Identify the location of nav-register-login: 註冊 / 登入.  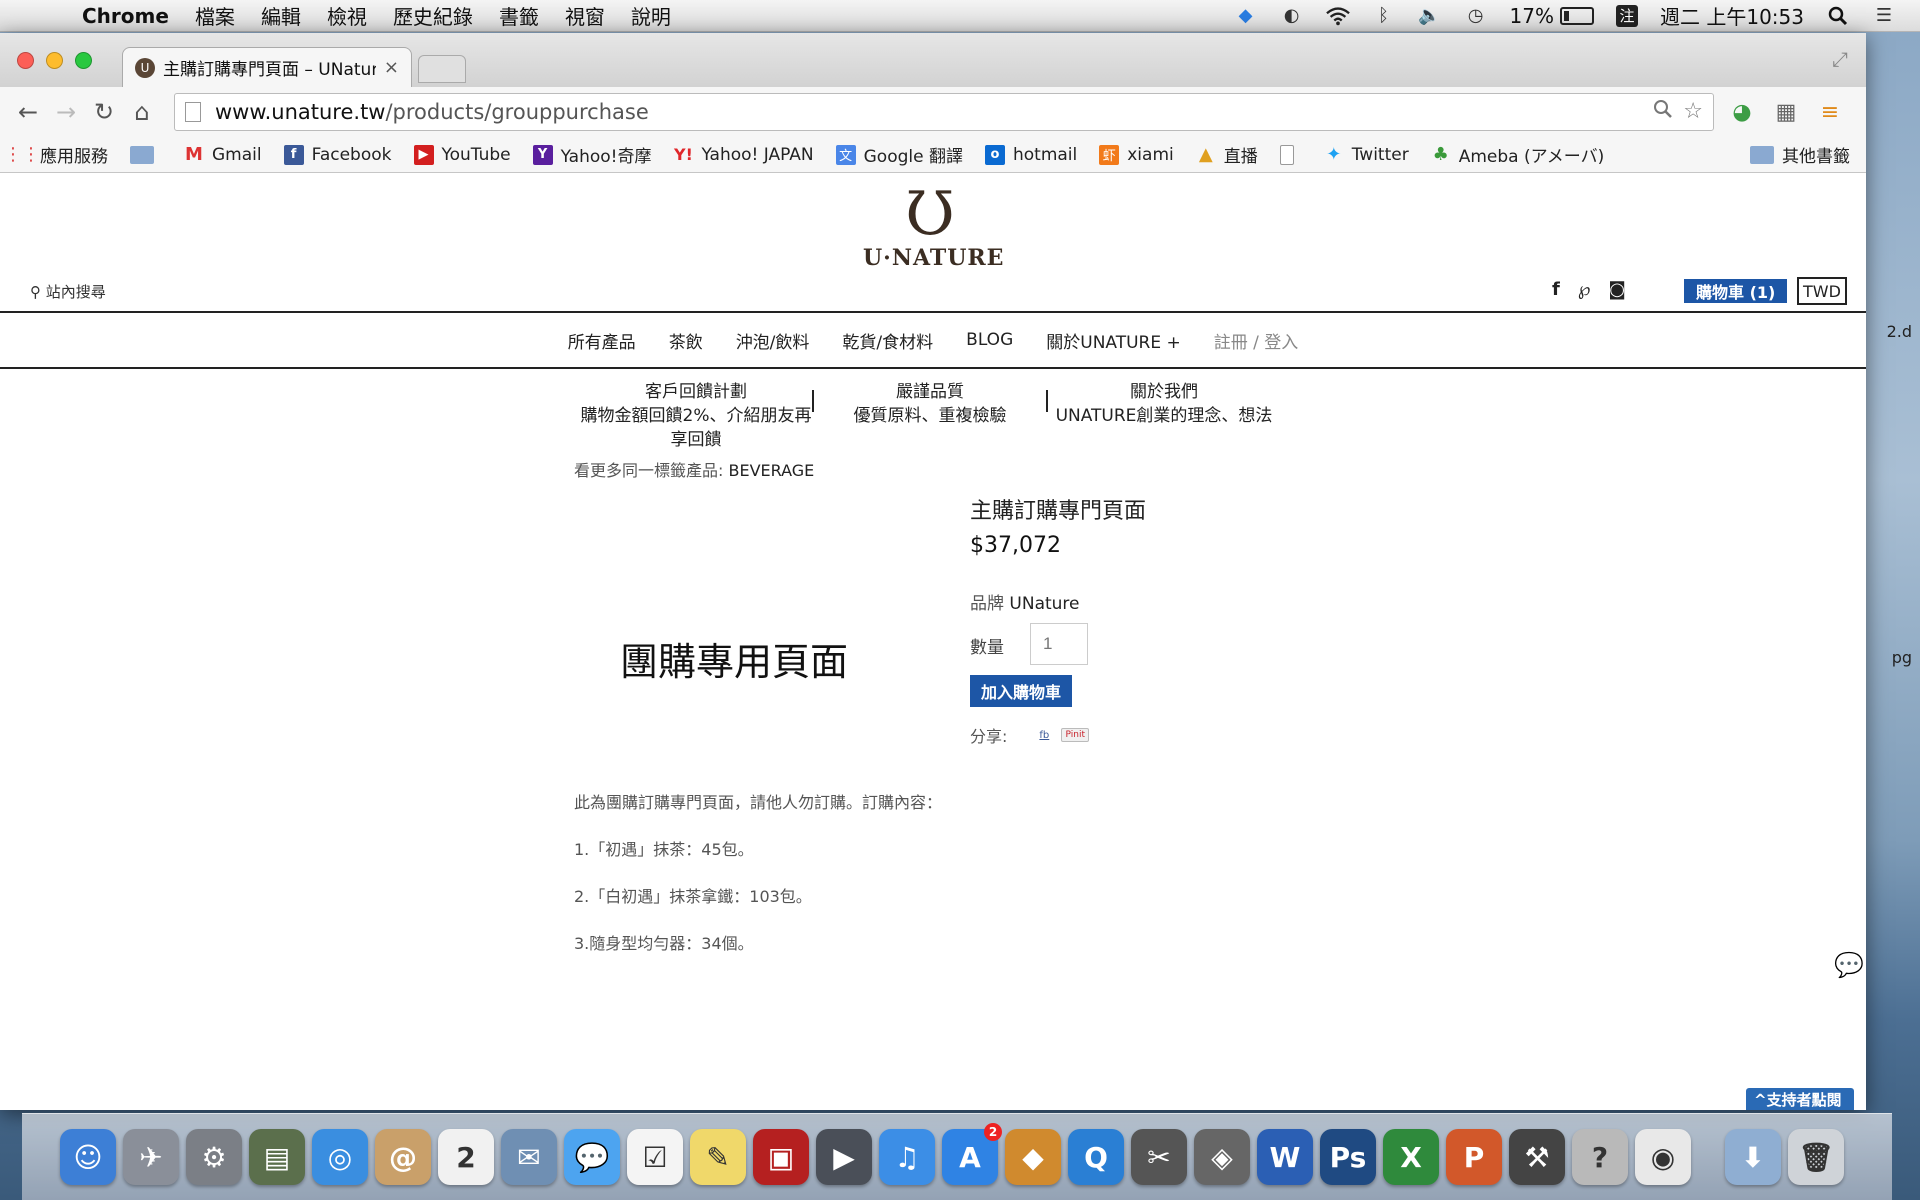
(1256, 340).